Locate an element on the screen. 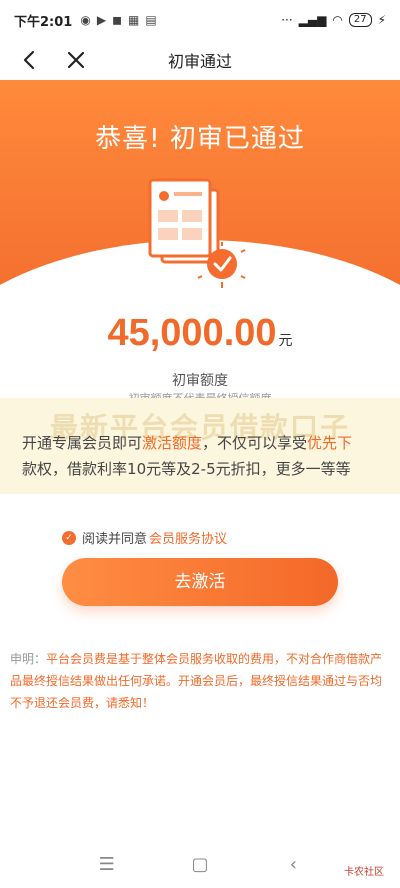 The width and height of the screenshot is (400, 888). more-dots-icon: ··· is located at coordinates (287, 20).